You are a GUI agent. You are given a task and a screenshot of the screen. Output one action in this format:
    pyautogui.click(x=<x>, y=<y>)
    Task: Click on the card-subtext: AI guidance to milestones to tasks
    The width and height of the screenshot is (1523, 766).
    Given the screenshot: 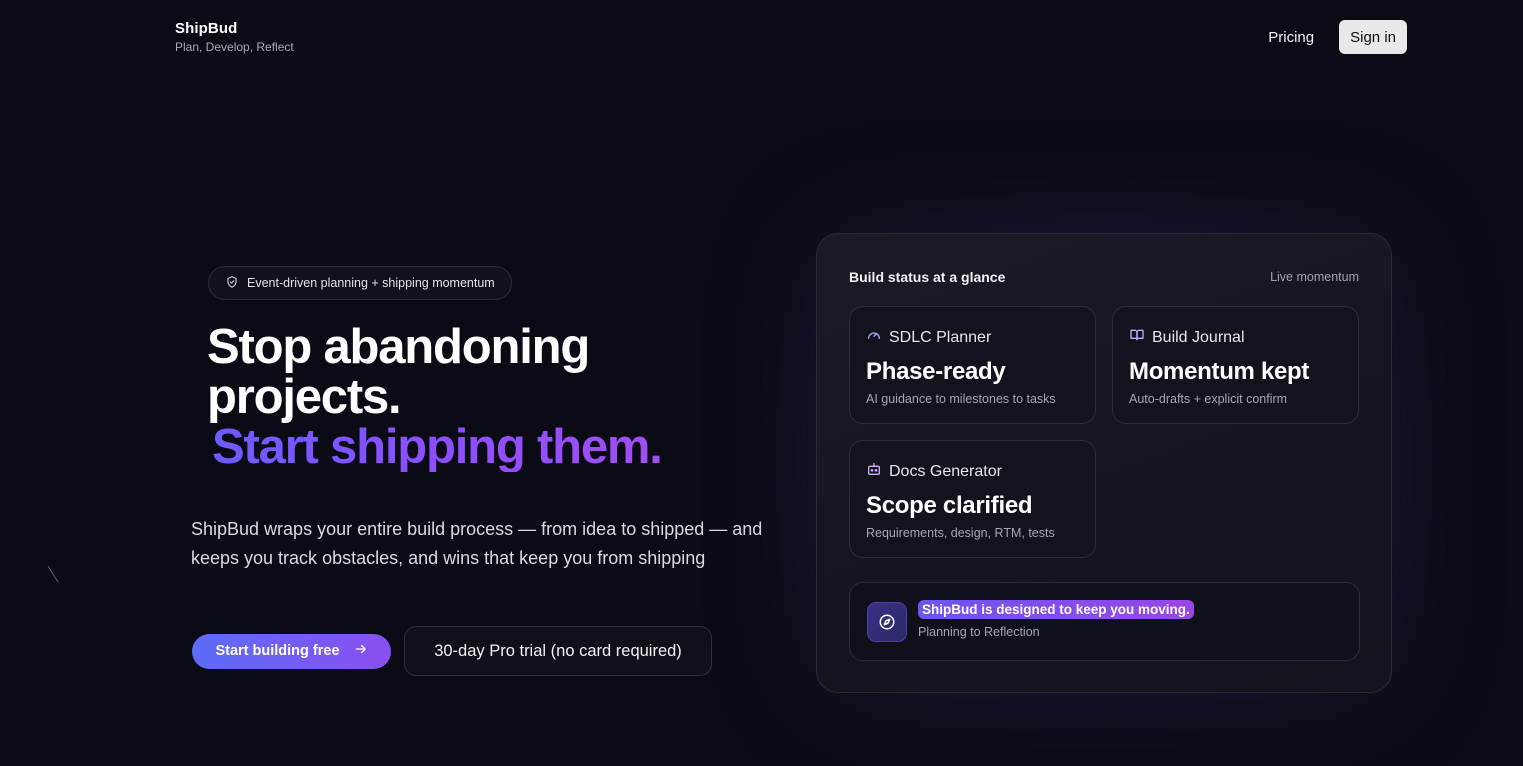 What is the action you would take?
    pyautogui.click(x=961, y=399)
    